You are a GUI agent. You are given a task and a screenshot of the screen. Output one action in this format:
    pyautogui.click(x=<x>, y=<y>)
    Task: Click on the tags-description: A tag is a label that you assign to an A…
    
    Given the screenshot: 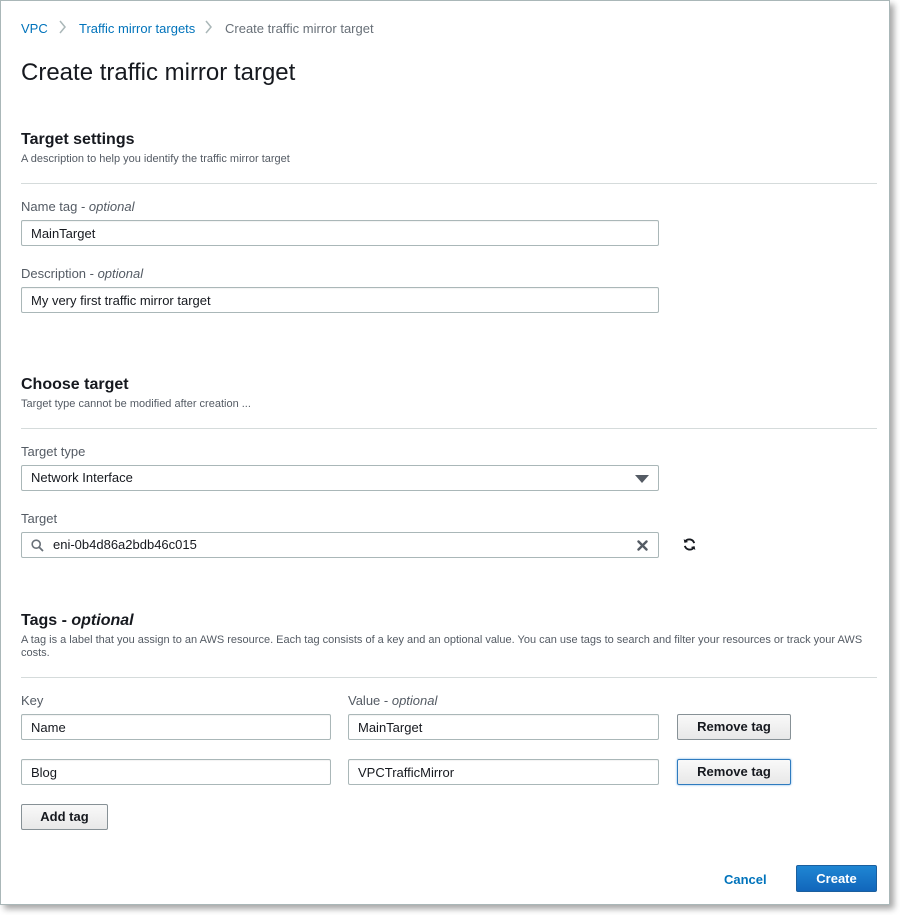 What is the action you would take?
    pyautogui.click(x=442, y=646)
    